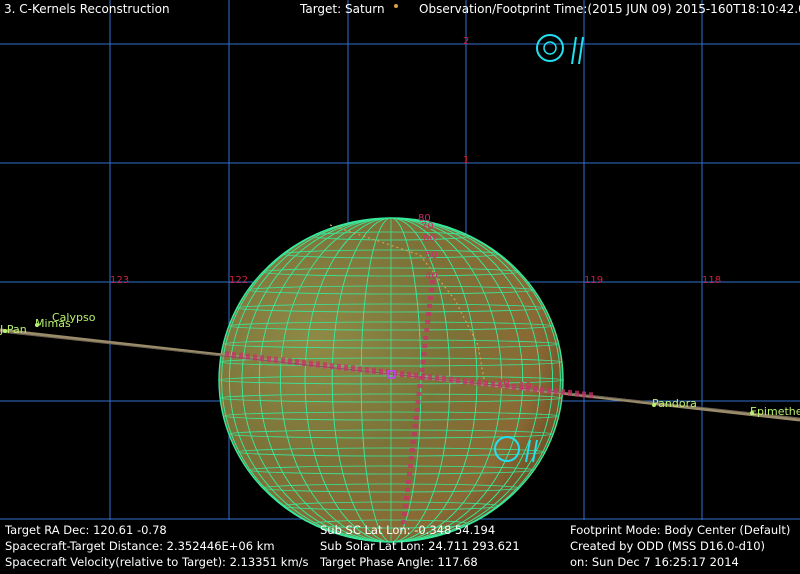  Describe the element at coordinates (525, 386) in the screenshot. I see `latitude-label: 10` at that location.